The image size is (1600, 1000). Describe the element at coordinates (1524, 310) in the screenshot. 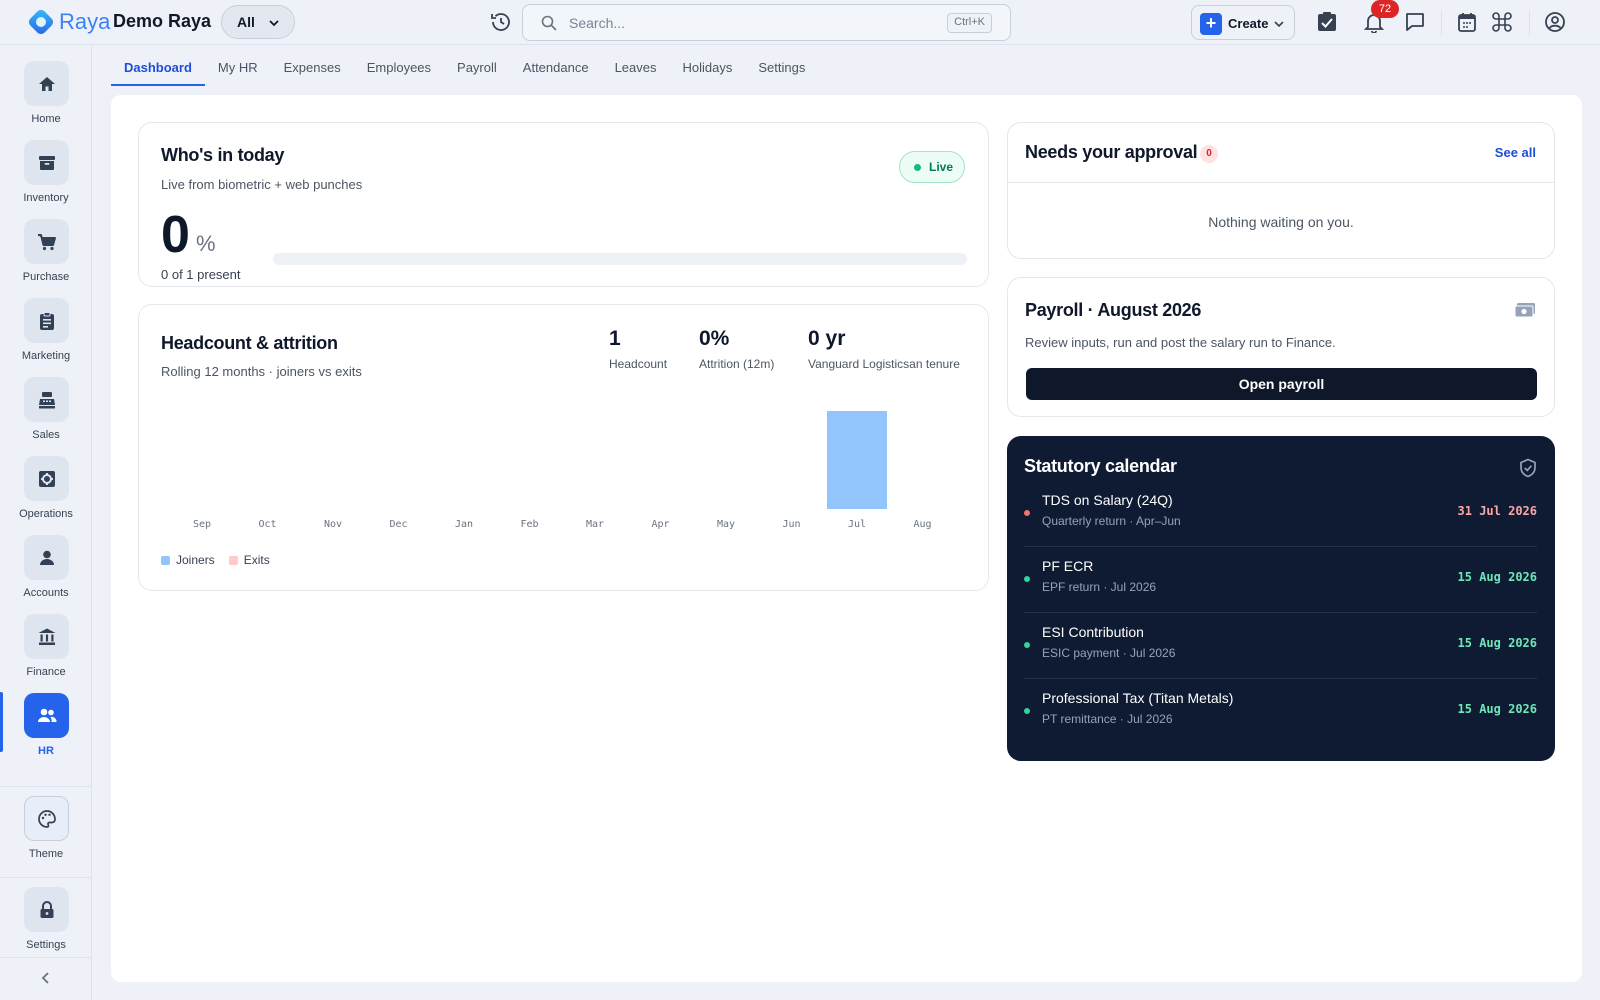

I see `money-icon` at that location.